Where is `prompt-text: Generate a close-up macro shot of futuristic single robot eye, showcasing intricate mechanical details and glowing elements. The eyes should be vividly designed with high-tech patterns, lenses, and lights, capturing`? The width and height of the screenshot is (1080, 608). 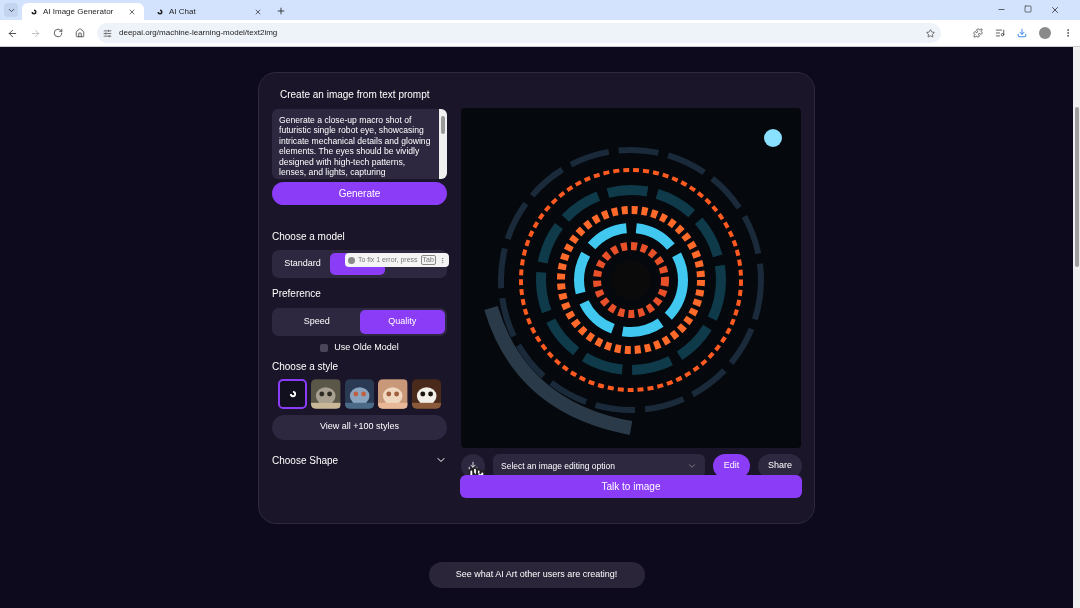 prompt-text: Generate a close-up macro shot of futuristic single robot eye, showcasing intricate mechanical details and glowing elements. The eyes should be vividly designed with high-tech patterns, lenses, and lights, capturing is located at coordinates (355, 146).